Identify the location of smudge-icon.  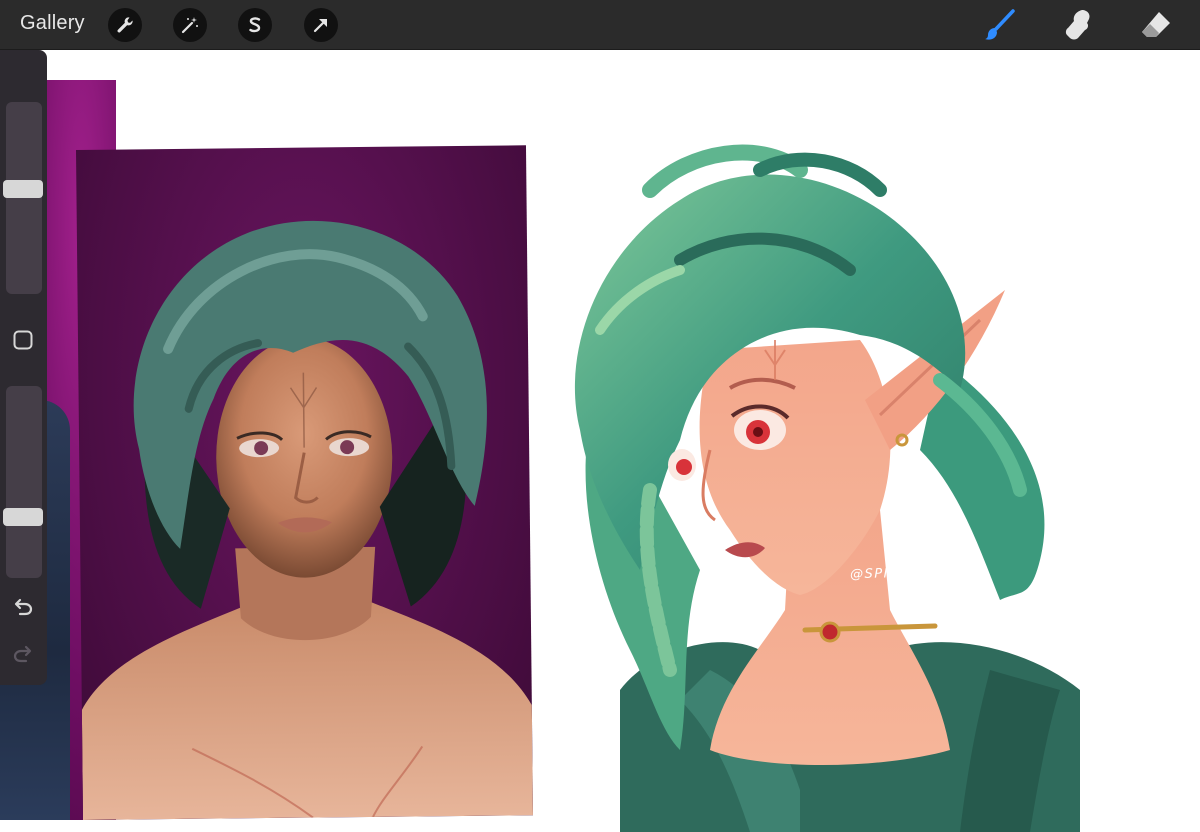
(1077, 25).